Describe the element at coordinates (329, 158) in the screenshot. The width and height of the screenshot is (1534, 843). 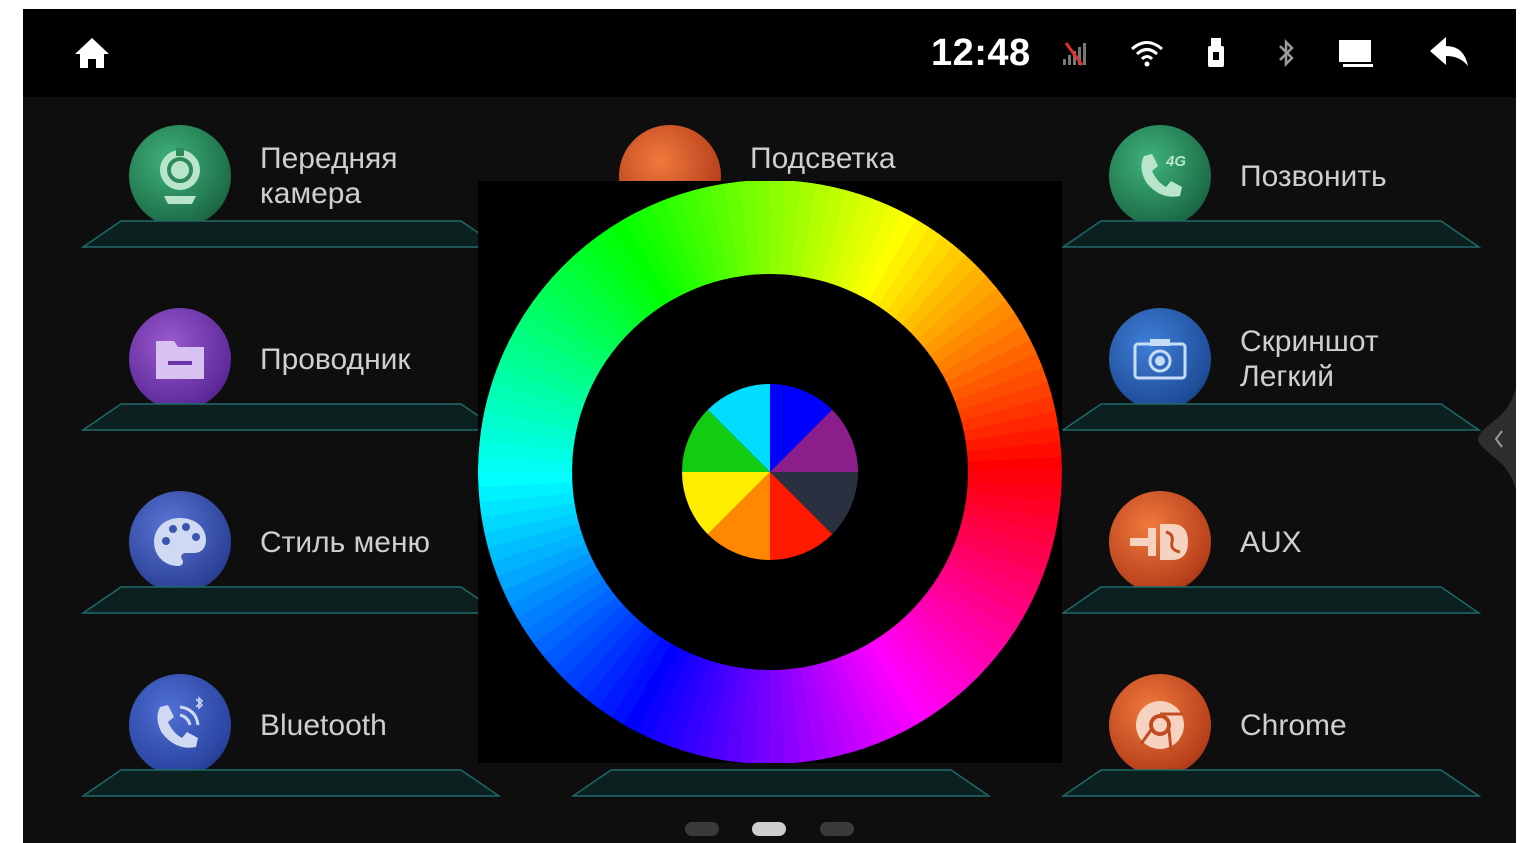
I see `app-label-line1: Передняя` at that location.